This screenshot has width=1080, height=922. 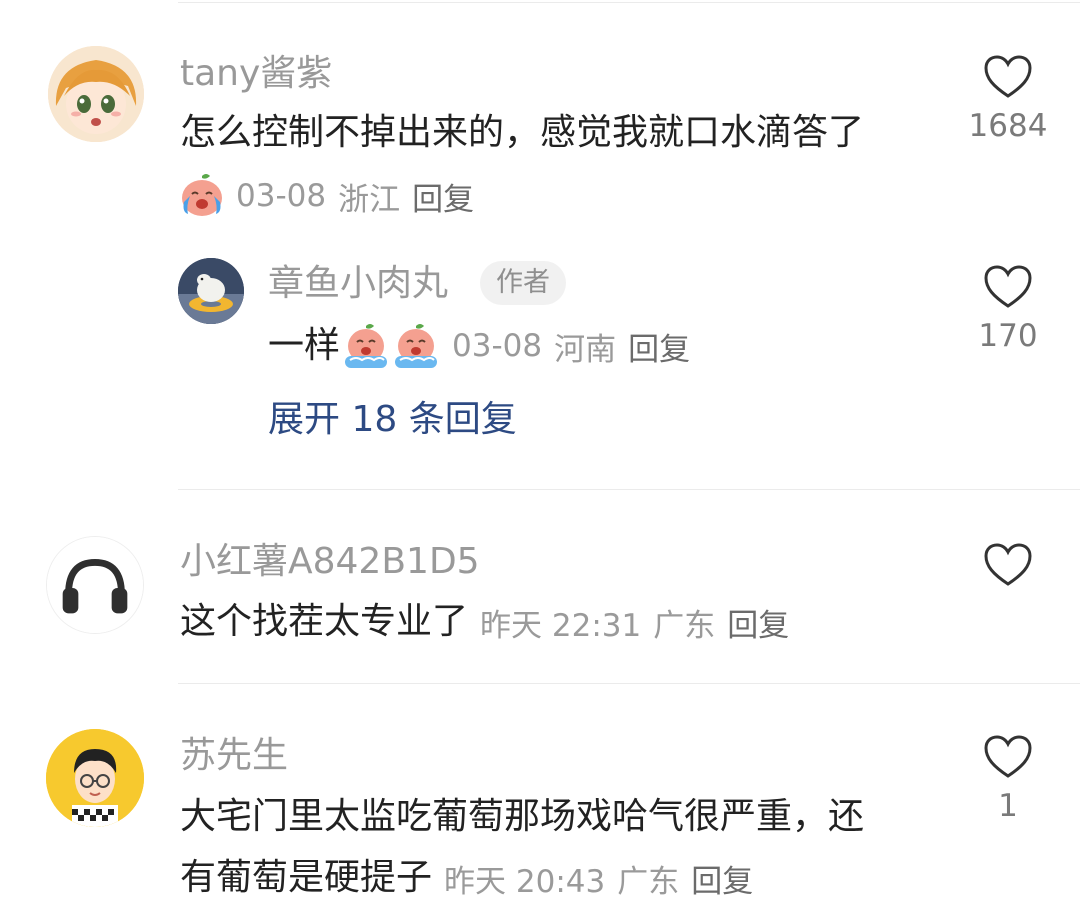 I want to click on comment-text: 这个找茬太专业了, so click(x=324, y=621).